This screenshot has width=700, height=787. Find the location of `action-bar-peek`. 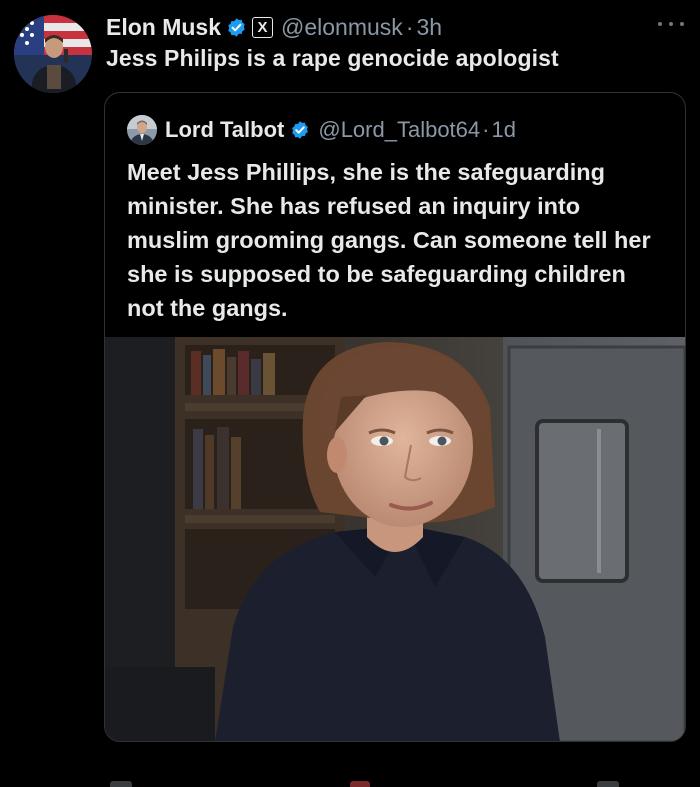

action-bar-peek is located at coordinates (402, 782).